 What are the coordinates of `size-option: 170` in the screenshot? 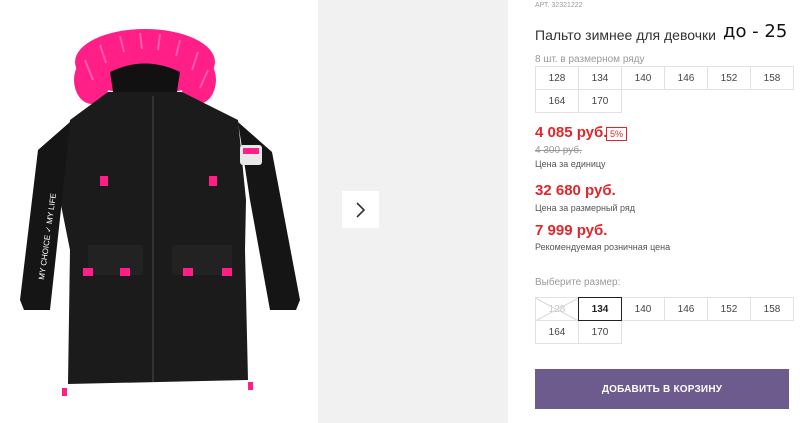 It's located at (600, 332).